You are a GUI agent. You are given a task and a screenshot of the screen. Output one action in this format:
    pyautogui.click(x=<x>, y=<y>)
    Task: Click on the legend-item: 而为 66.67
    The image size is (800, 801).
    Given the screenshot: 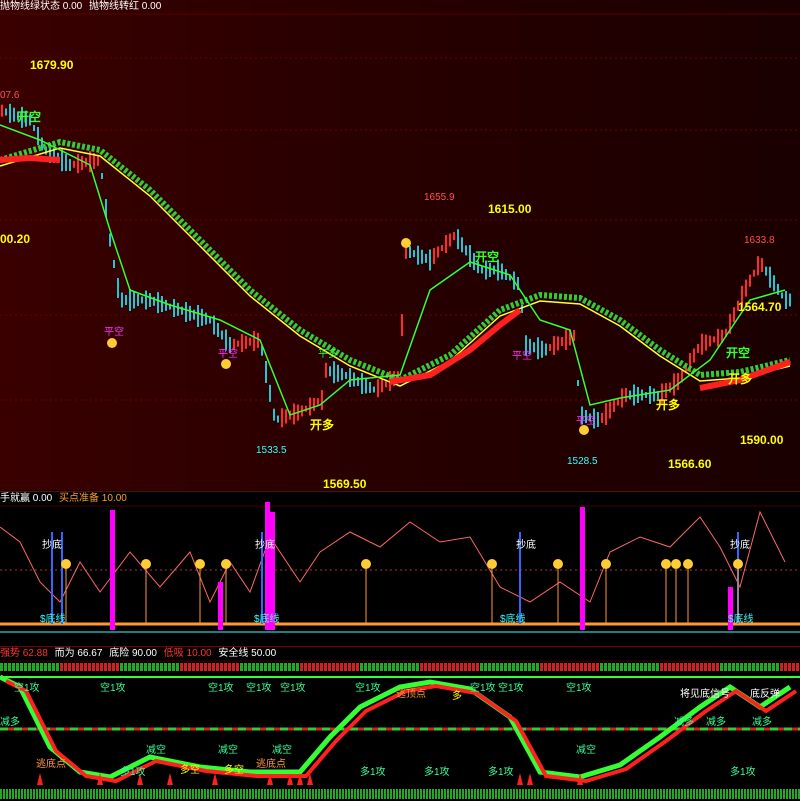 What is the action you would take?
    pyautogui.click(x=78, y=653)
    